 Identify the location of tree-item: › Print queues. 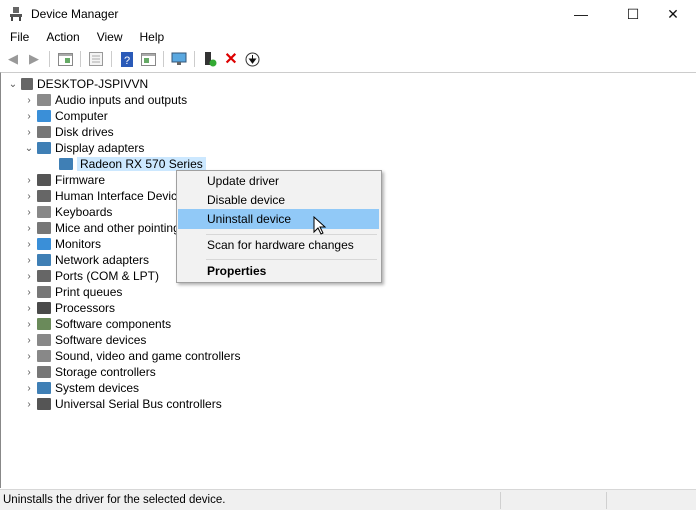
(72, 292).